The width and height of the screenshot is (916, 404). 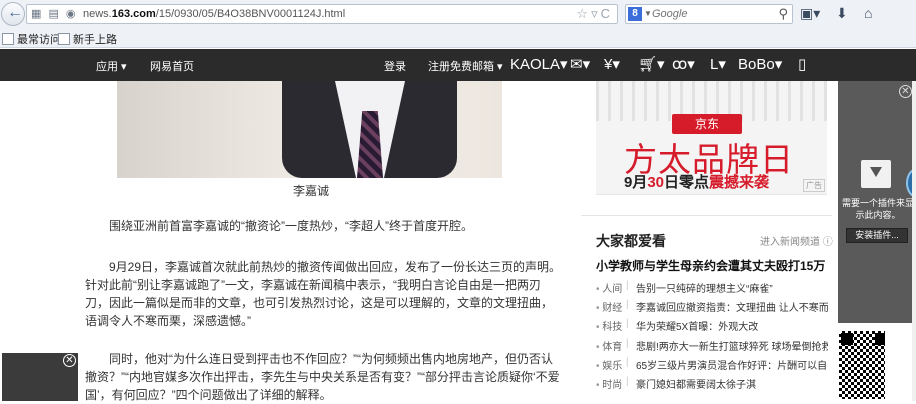 I want to click on ad-date-day: 30, so click(x=656, y=182).